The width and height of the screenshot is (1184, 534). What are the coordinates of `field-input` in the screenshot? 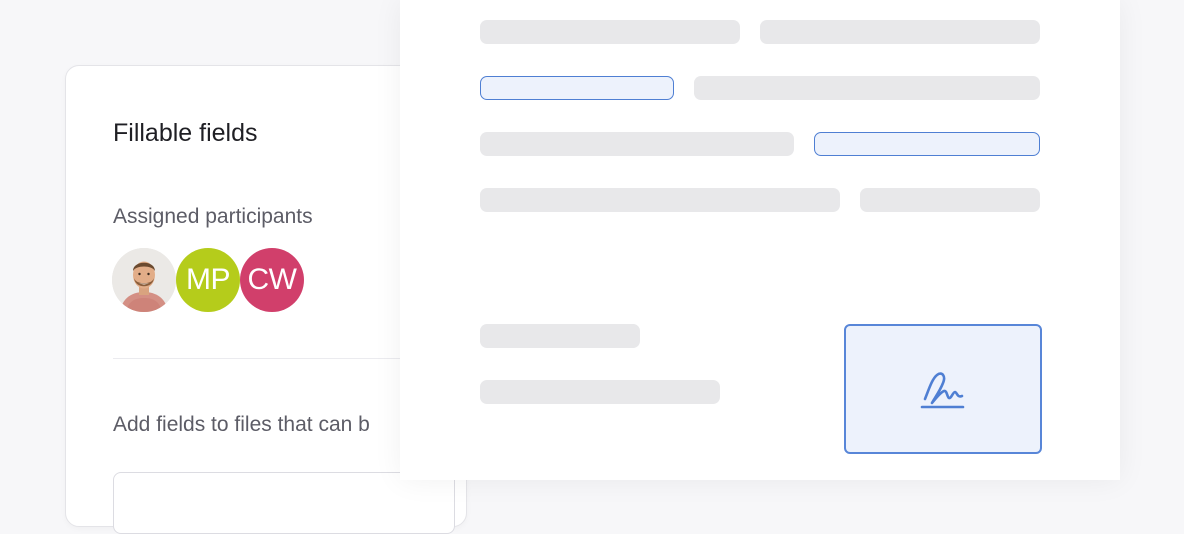 It's located at (284, 503).